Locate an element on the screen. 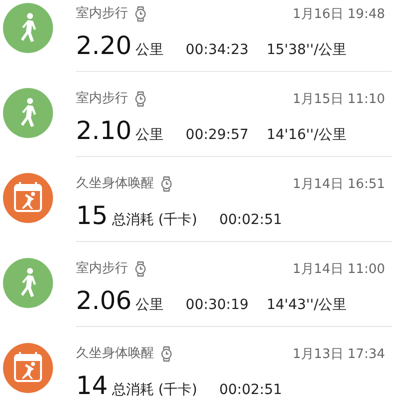 This screenshot has height=400, width=400. activity-duration: 00:30:19 is located at coordinates (217, 305).